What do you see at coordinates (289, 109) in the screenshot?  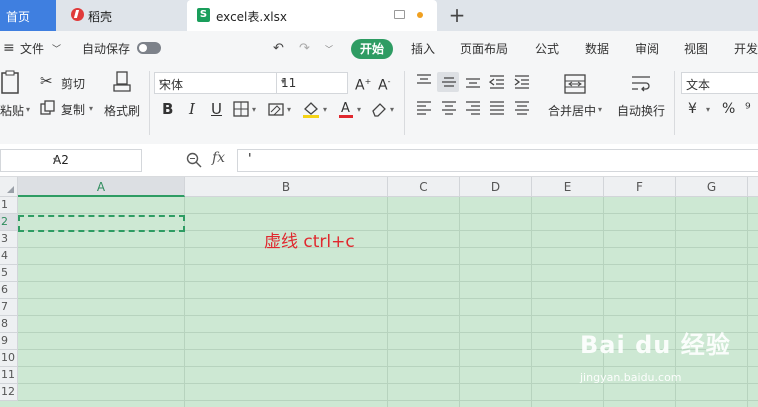 I see `cell-style-dropdown-icon: ▾` at bounding box center [289, 109].